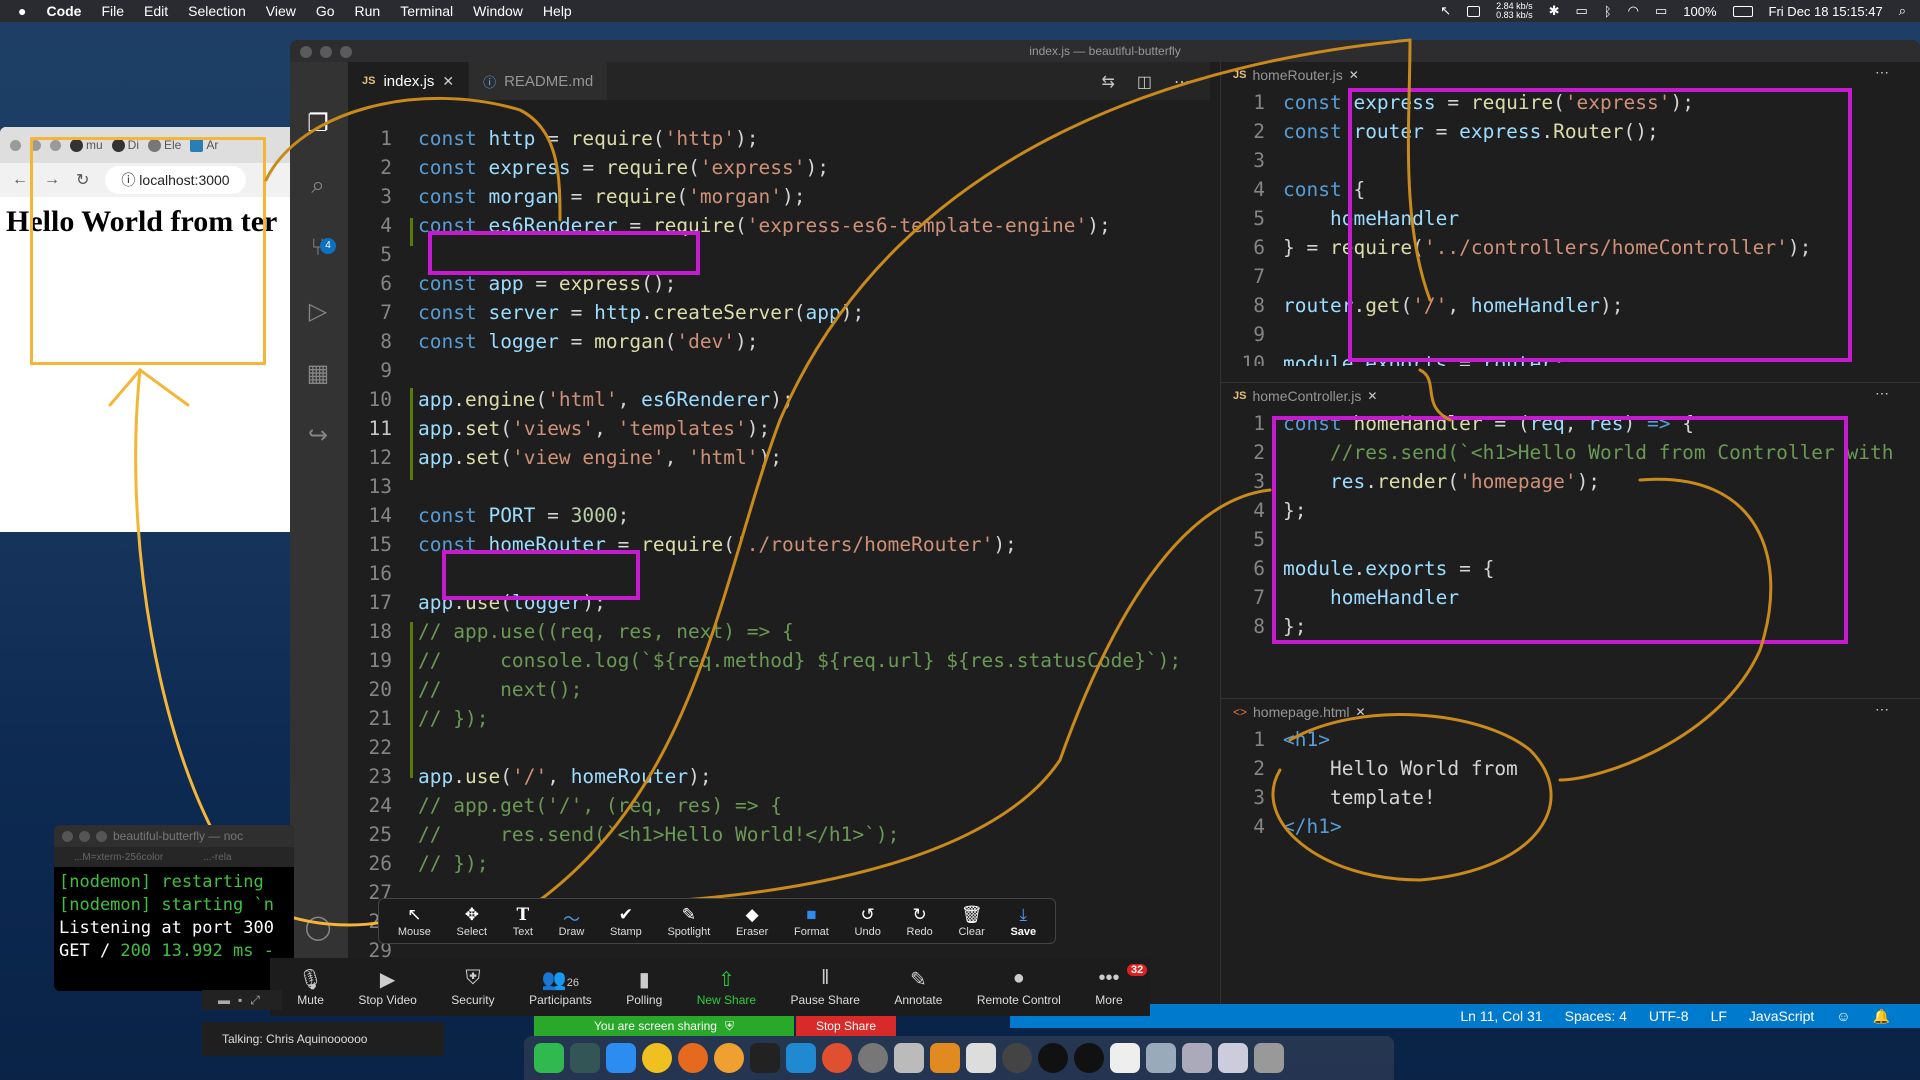 This screenshot has height=1080, width=1920. Describe the element at coordinates (779, 341) in the screenshot. I see `code-line: 8 const logger = morgan('dev');` at that location.